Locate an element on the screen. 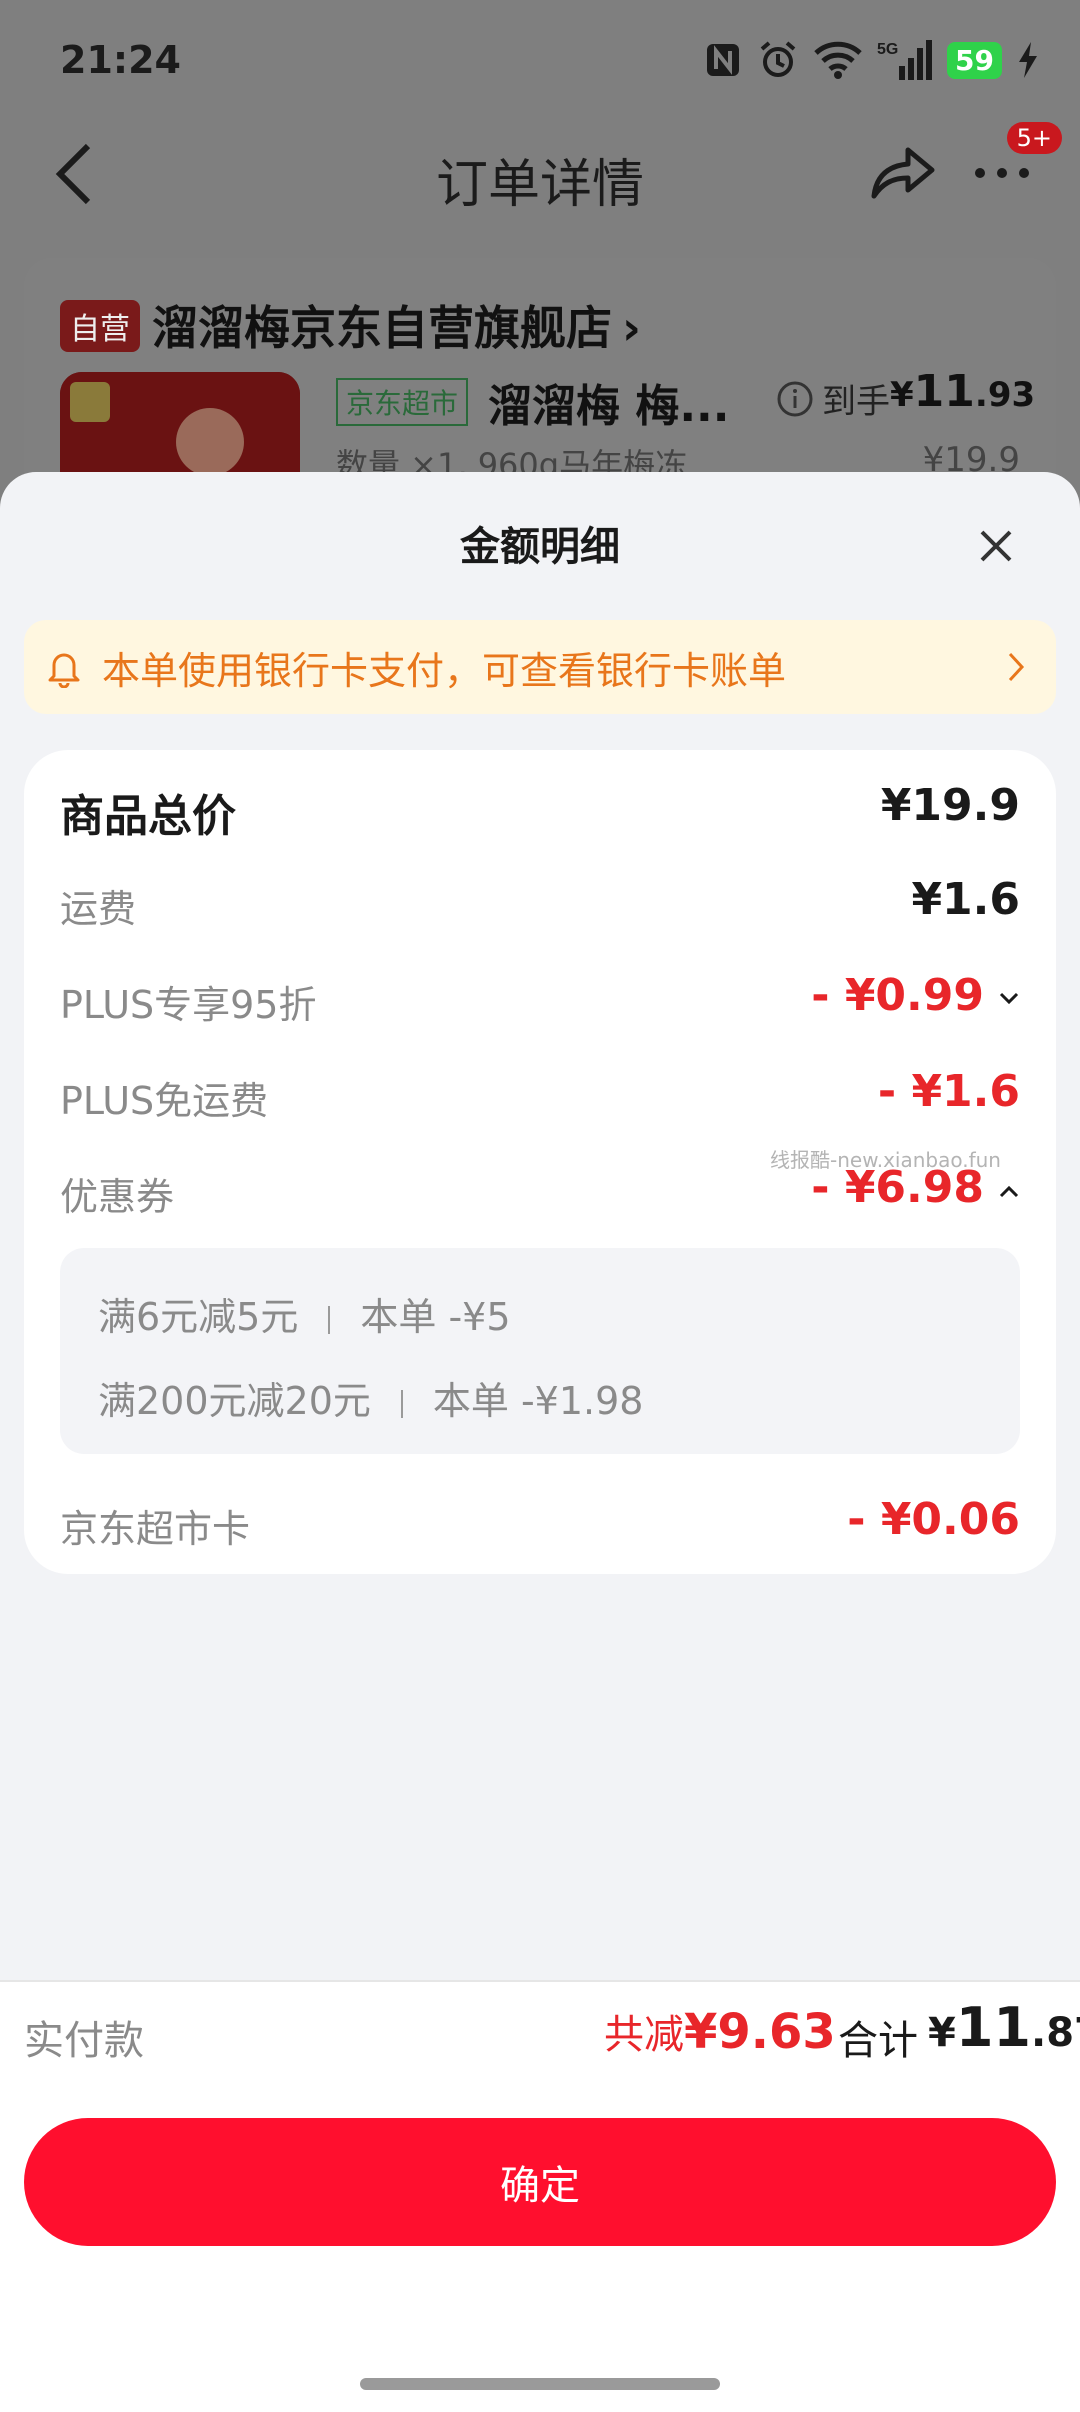 This screenshot has height=2412, width=1080. battery-indicator: 59 is located at coordinates (974, 60).